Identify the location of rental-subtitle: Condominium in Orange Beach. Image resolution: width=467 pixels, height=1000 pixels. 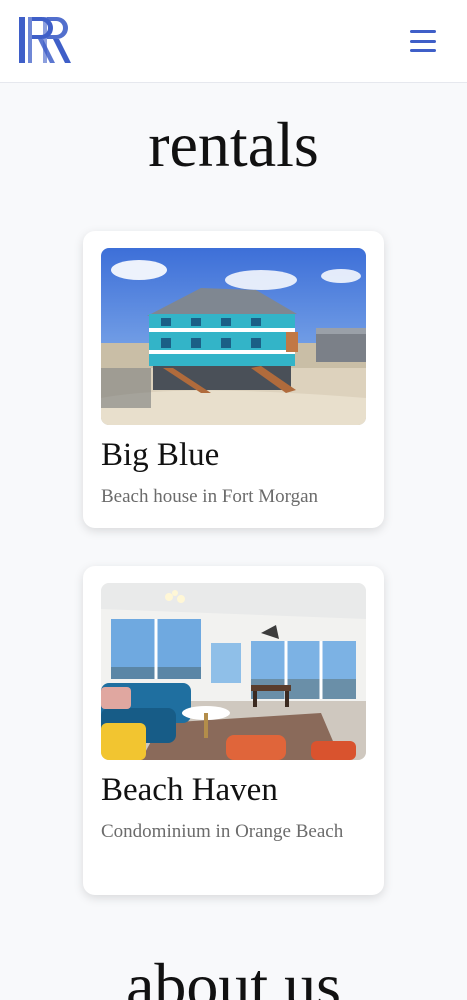
(222, 831).